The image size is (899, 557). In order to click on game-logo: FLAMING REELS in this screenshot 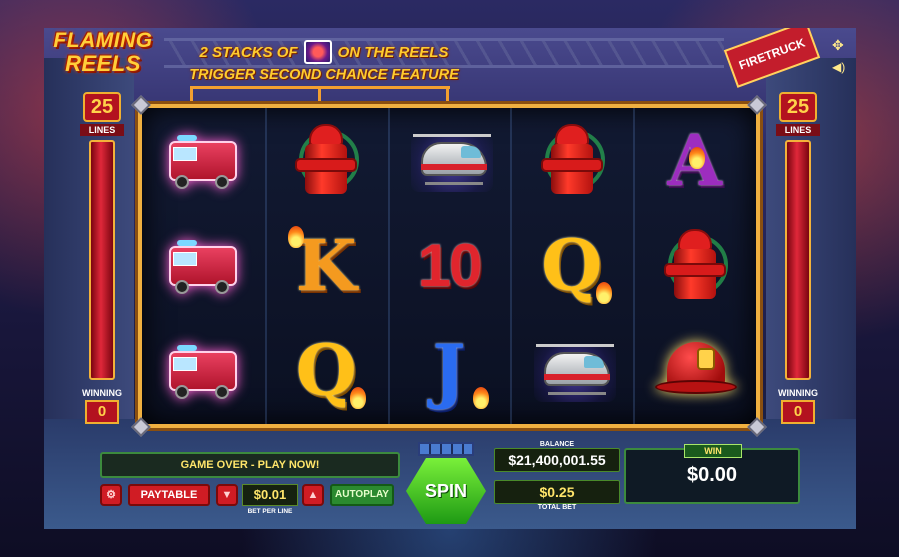, I will do `click(103, 60)`.